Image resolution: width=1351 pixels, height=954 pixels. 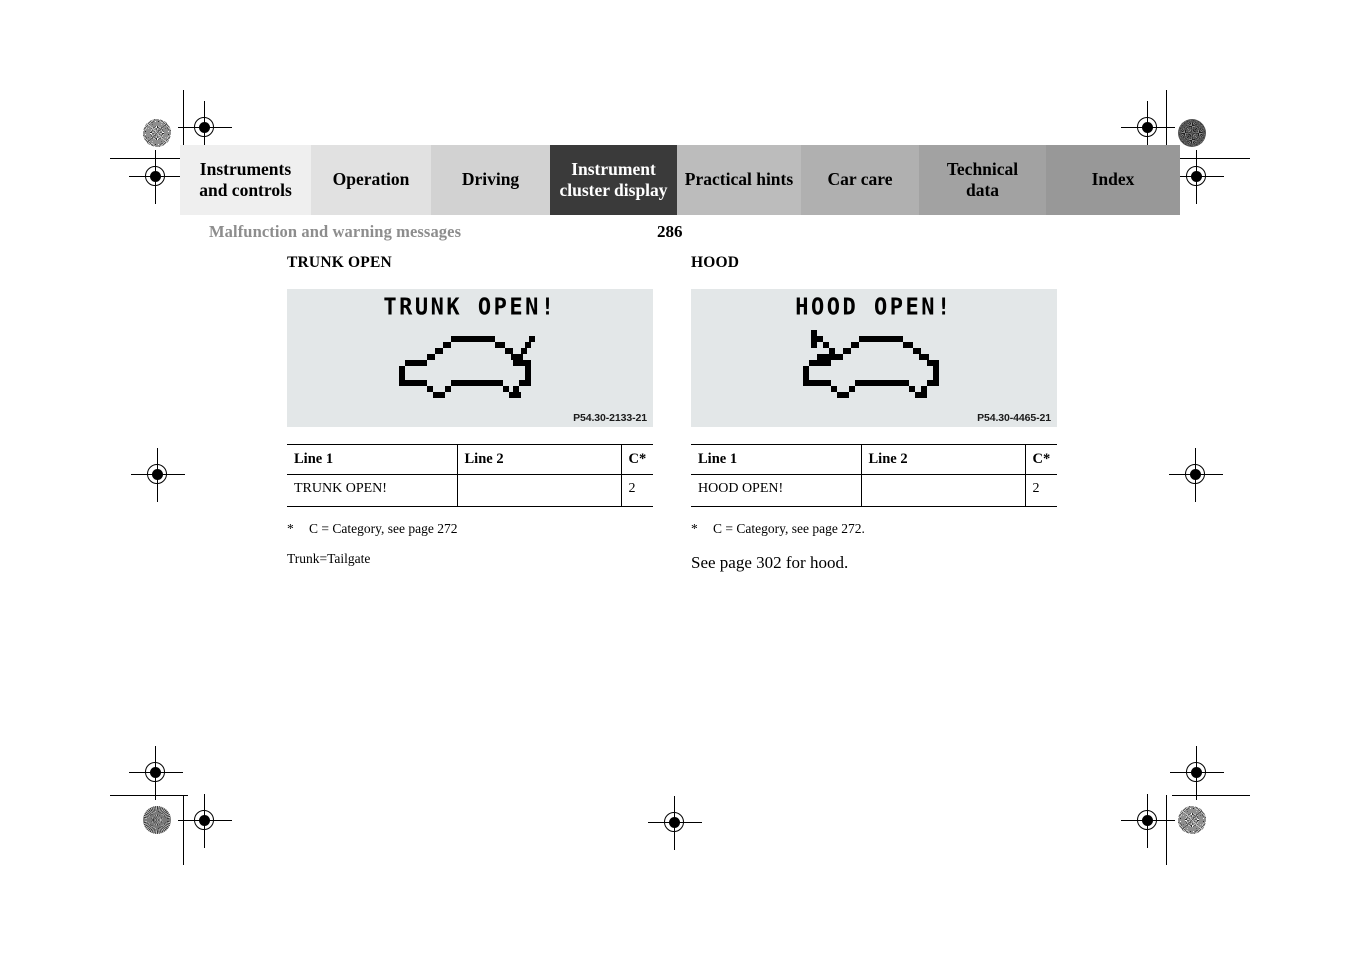 What do you see at coordinates (470, 529) in the screenshot?
I see `footnote-trunk: * C = Category, see page 272` at bounding box center [470, 529].